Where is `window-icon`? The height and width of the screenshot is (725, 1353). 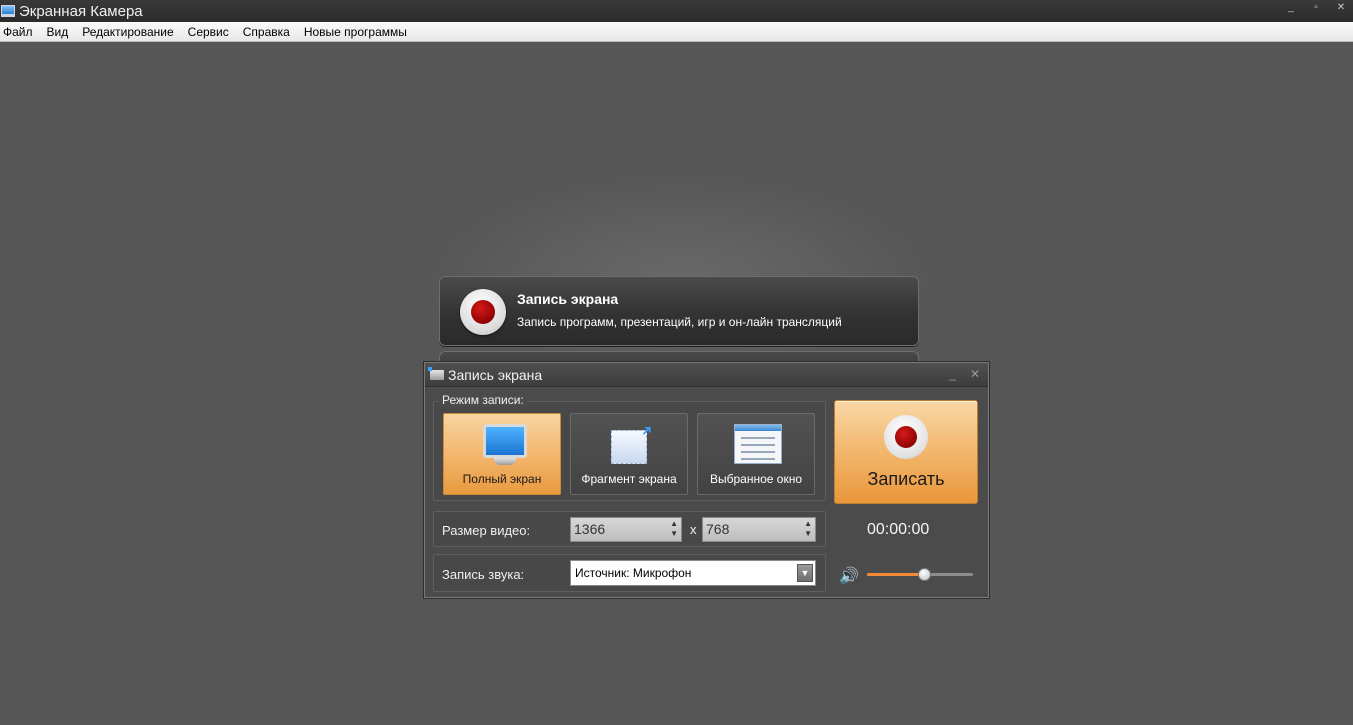 window-icon is located at coordinates (758, 444).